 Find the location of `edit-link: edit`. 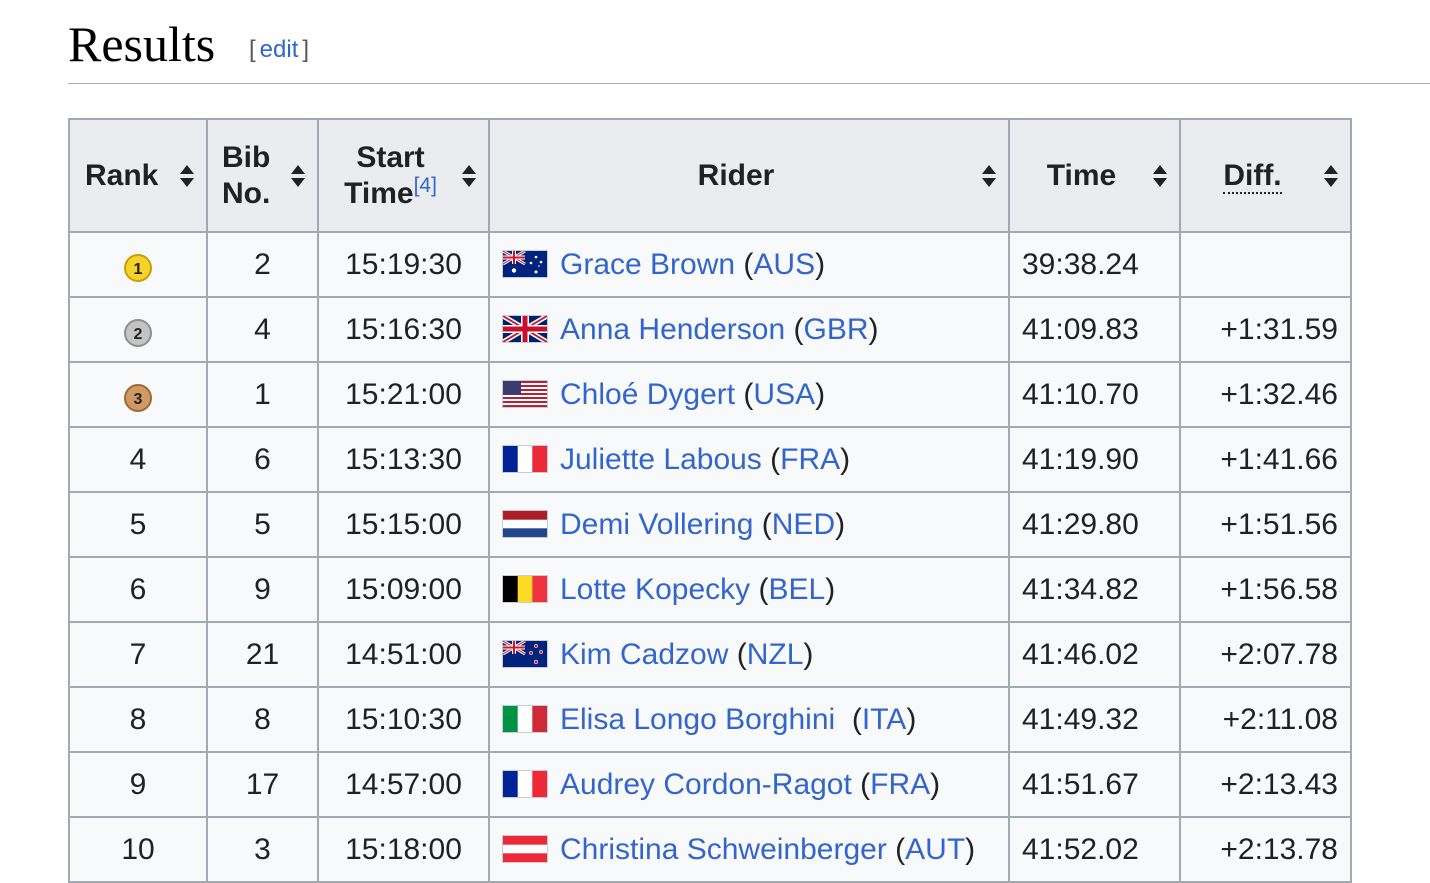

edit-link: edit is located at coordinates (279, 49).